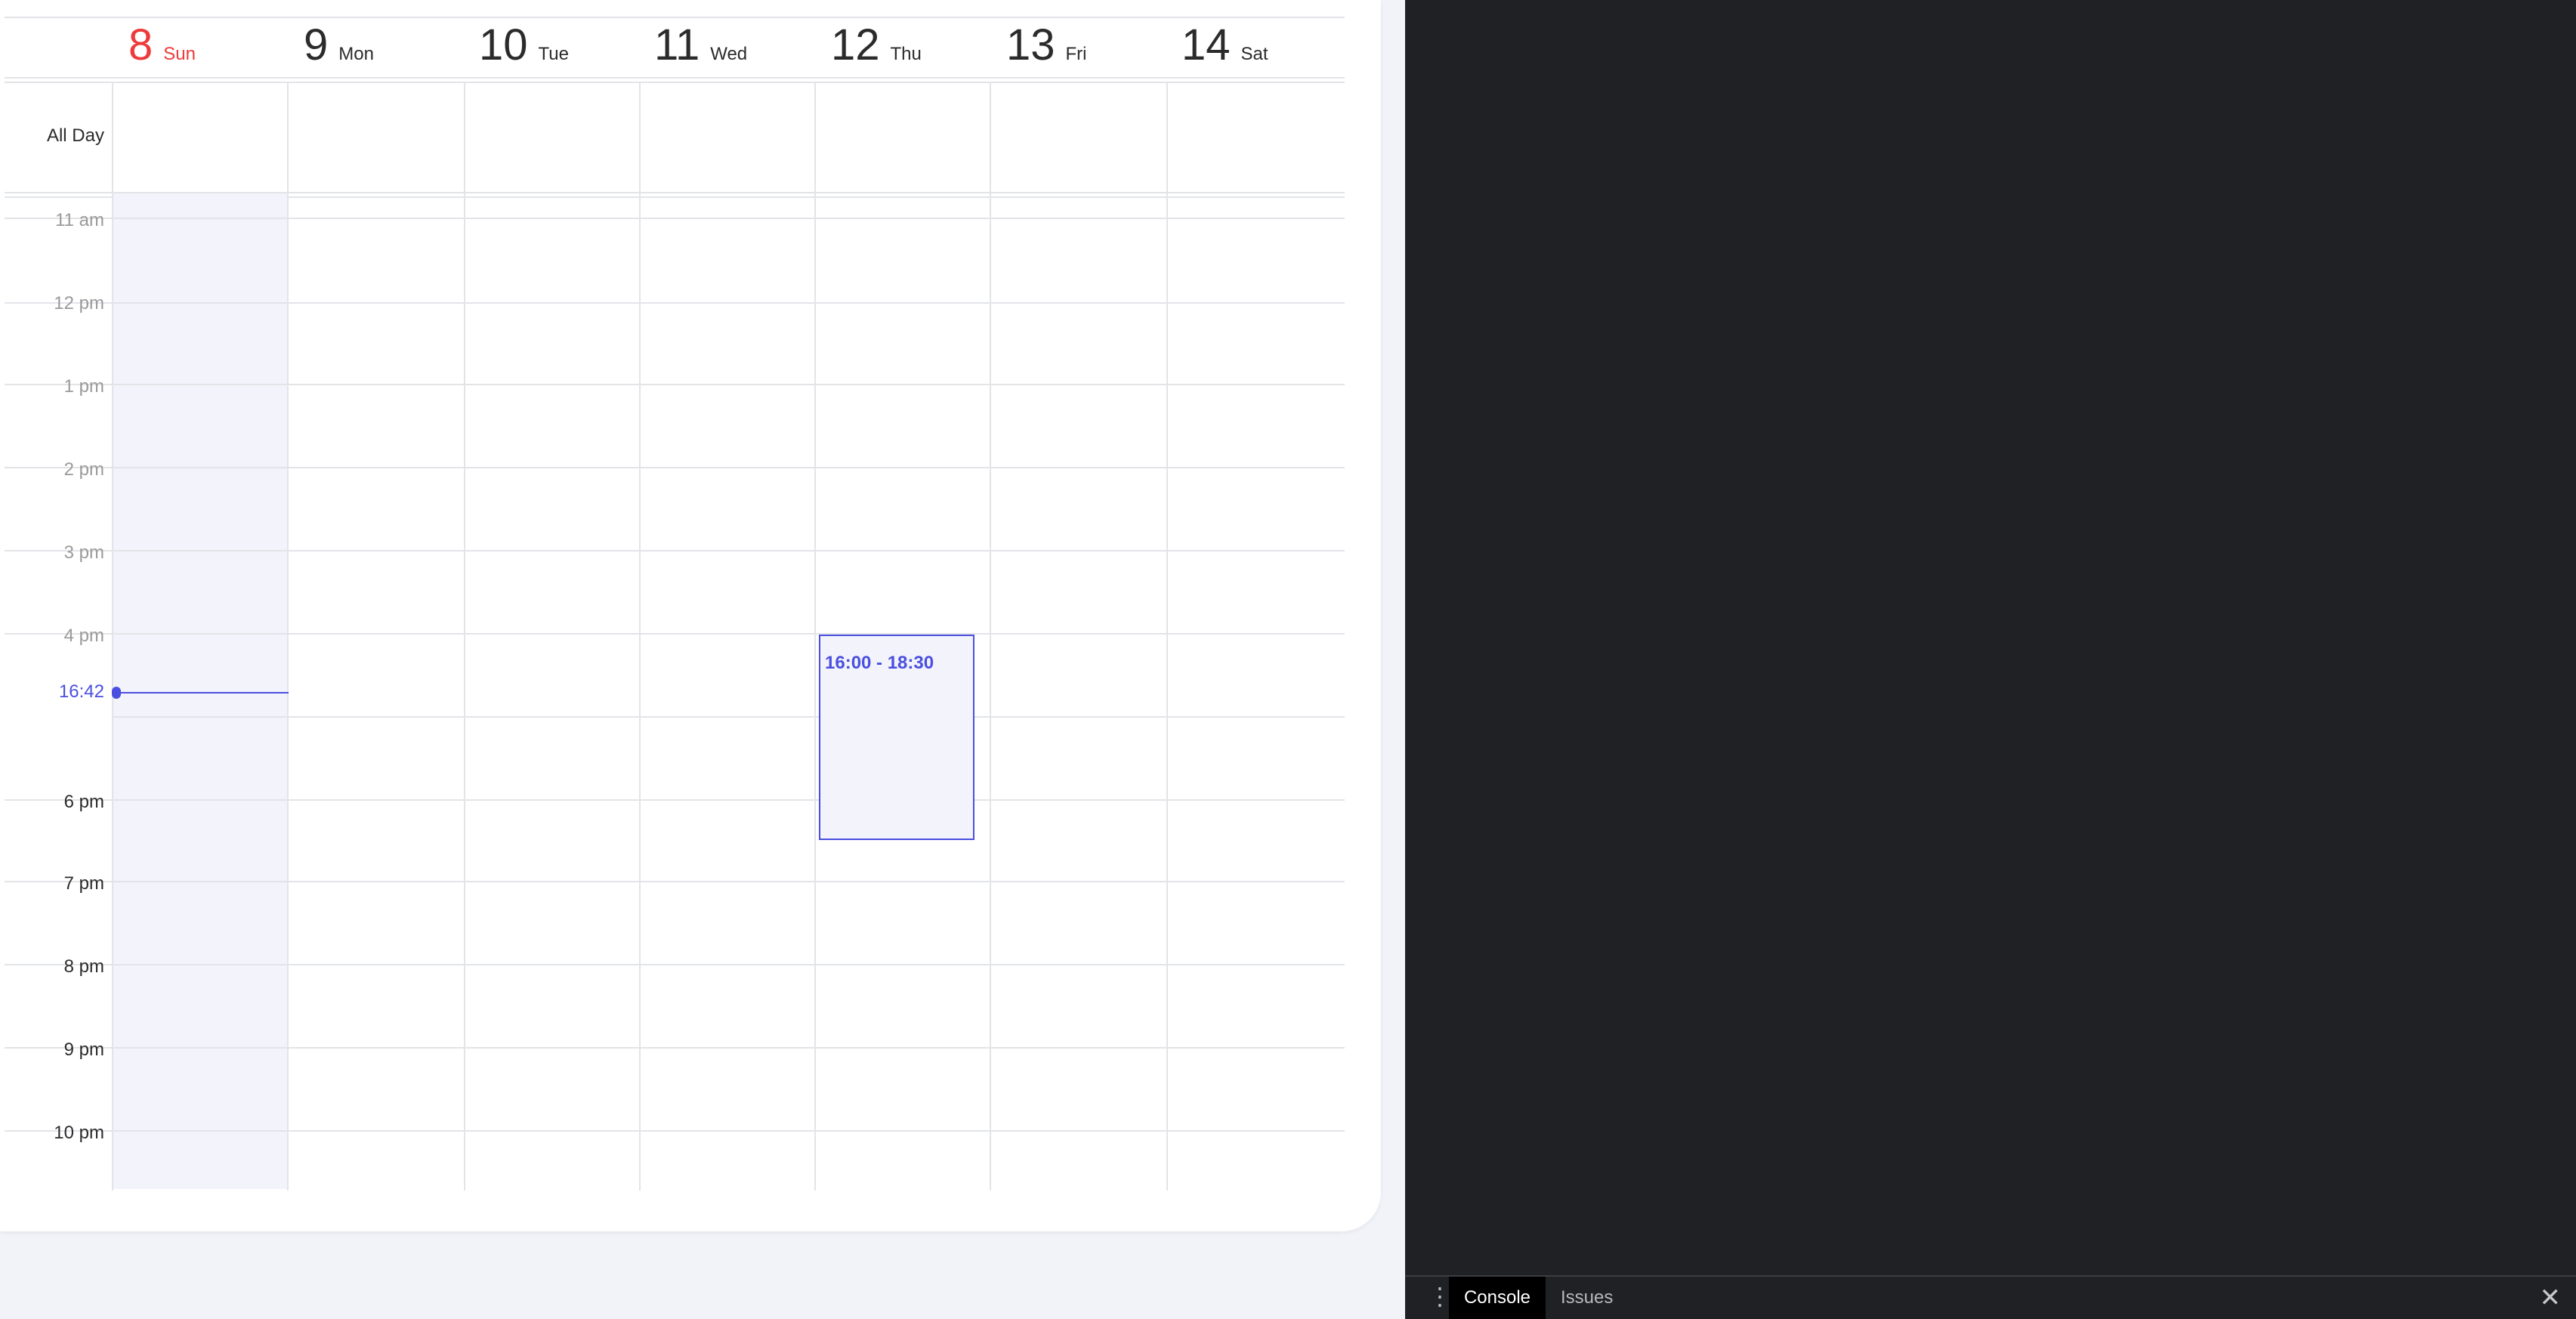 The width and height of the screenshot is (2576, 1319). I want to click on hour-label: 2 pm, so click(83, 470).